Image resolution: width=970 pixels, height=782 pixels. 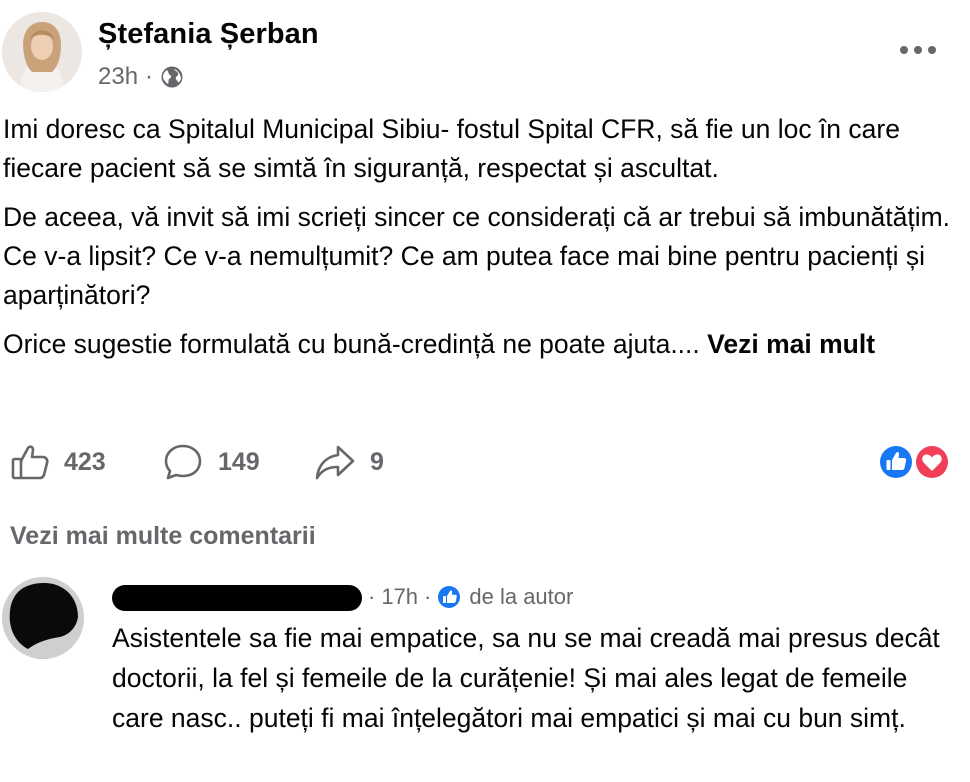 I want to click on share-button: 9, so click(x=349, y=462).